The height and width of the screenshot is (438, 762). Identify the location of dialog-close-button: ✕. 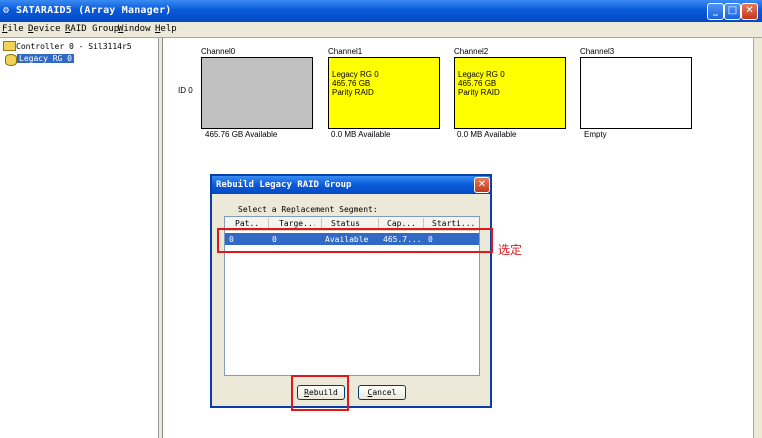
(482, 185).